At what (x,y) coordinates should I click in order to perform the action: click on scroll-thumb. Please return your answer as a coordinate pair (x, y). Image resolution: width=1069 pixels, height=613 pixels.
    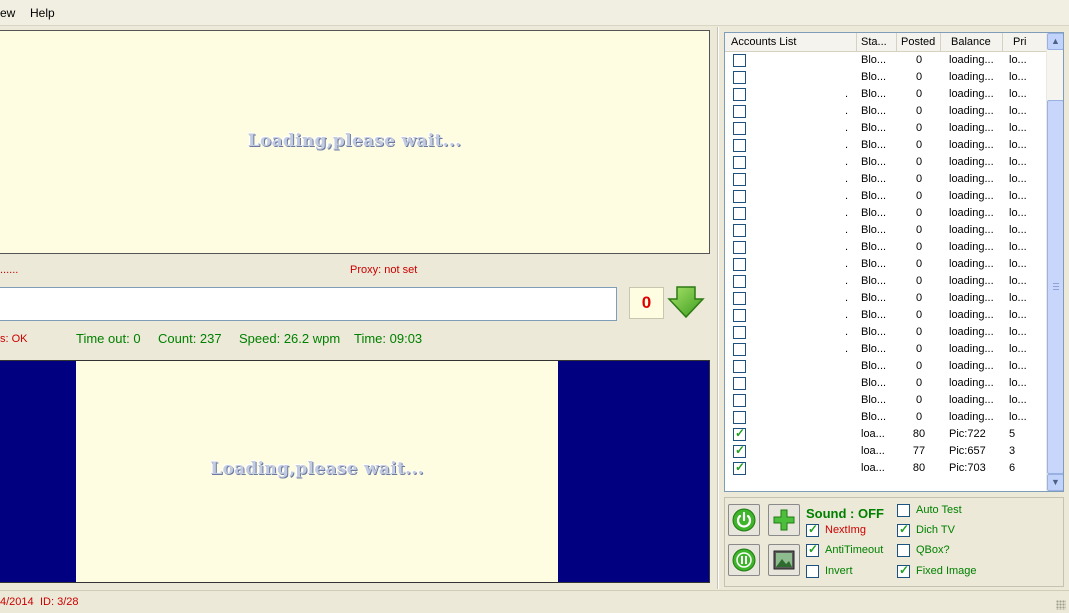
    Looking at the image, I should click on (1055, 287).